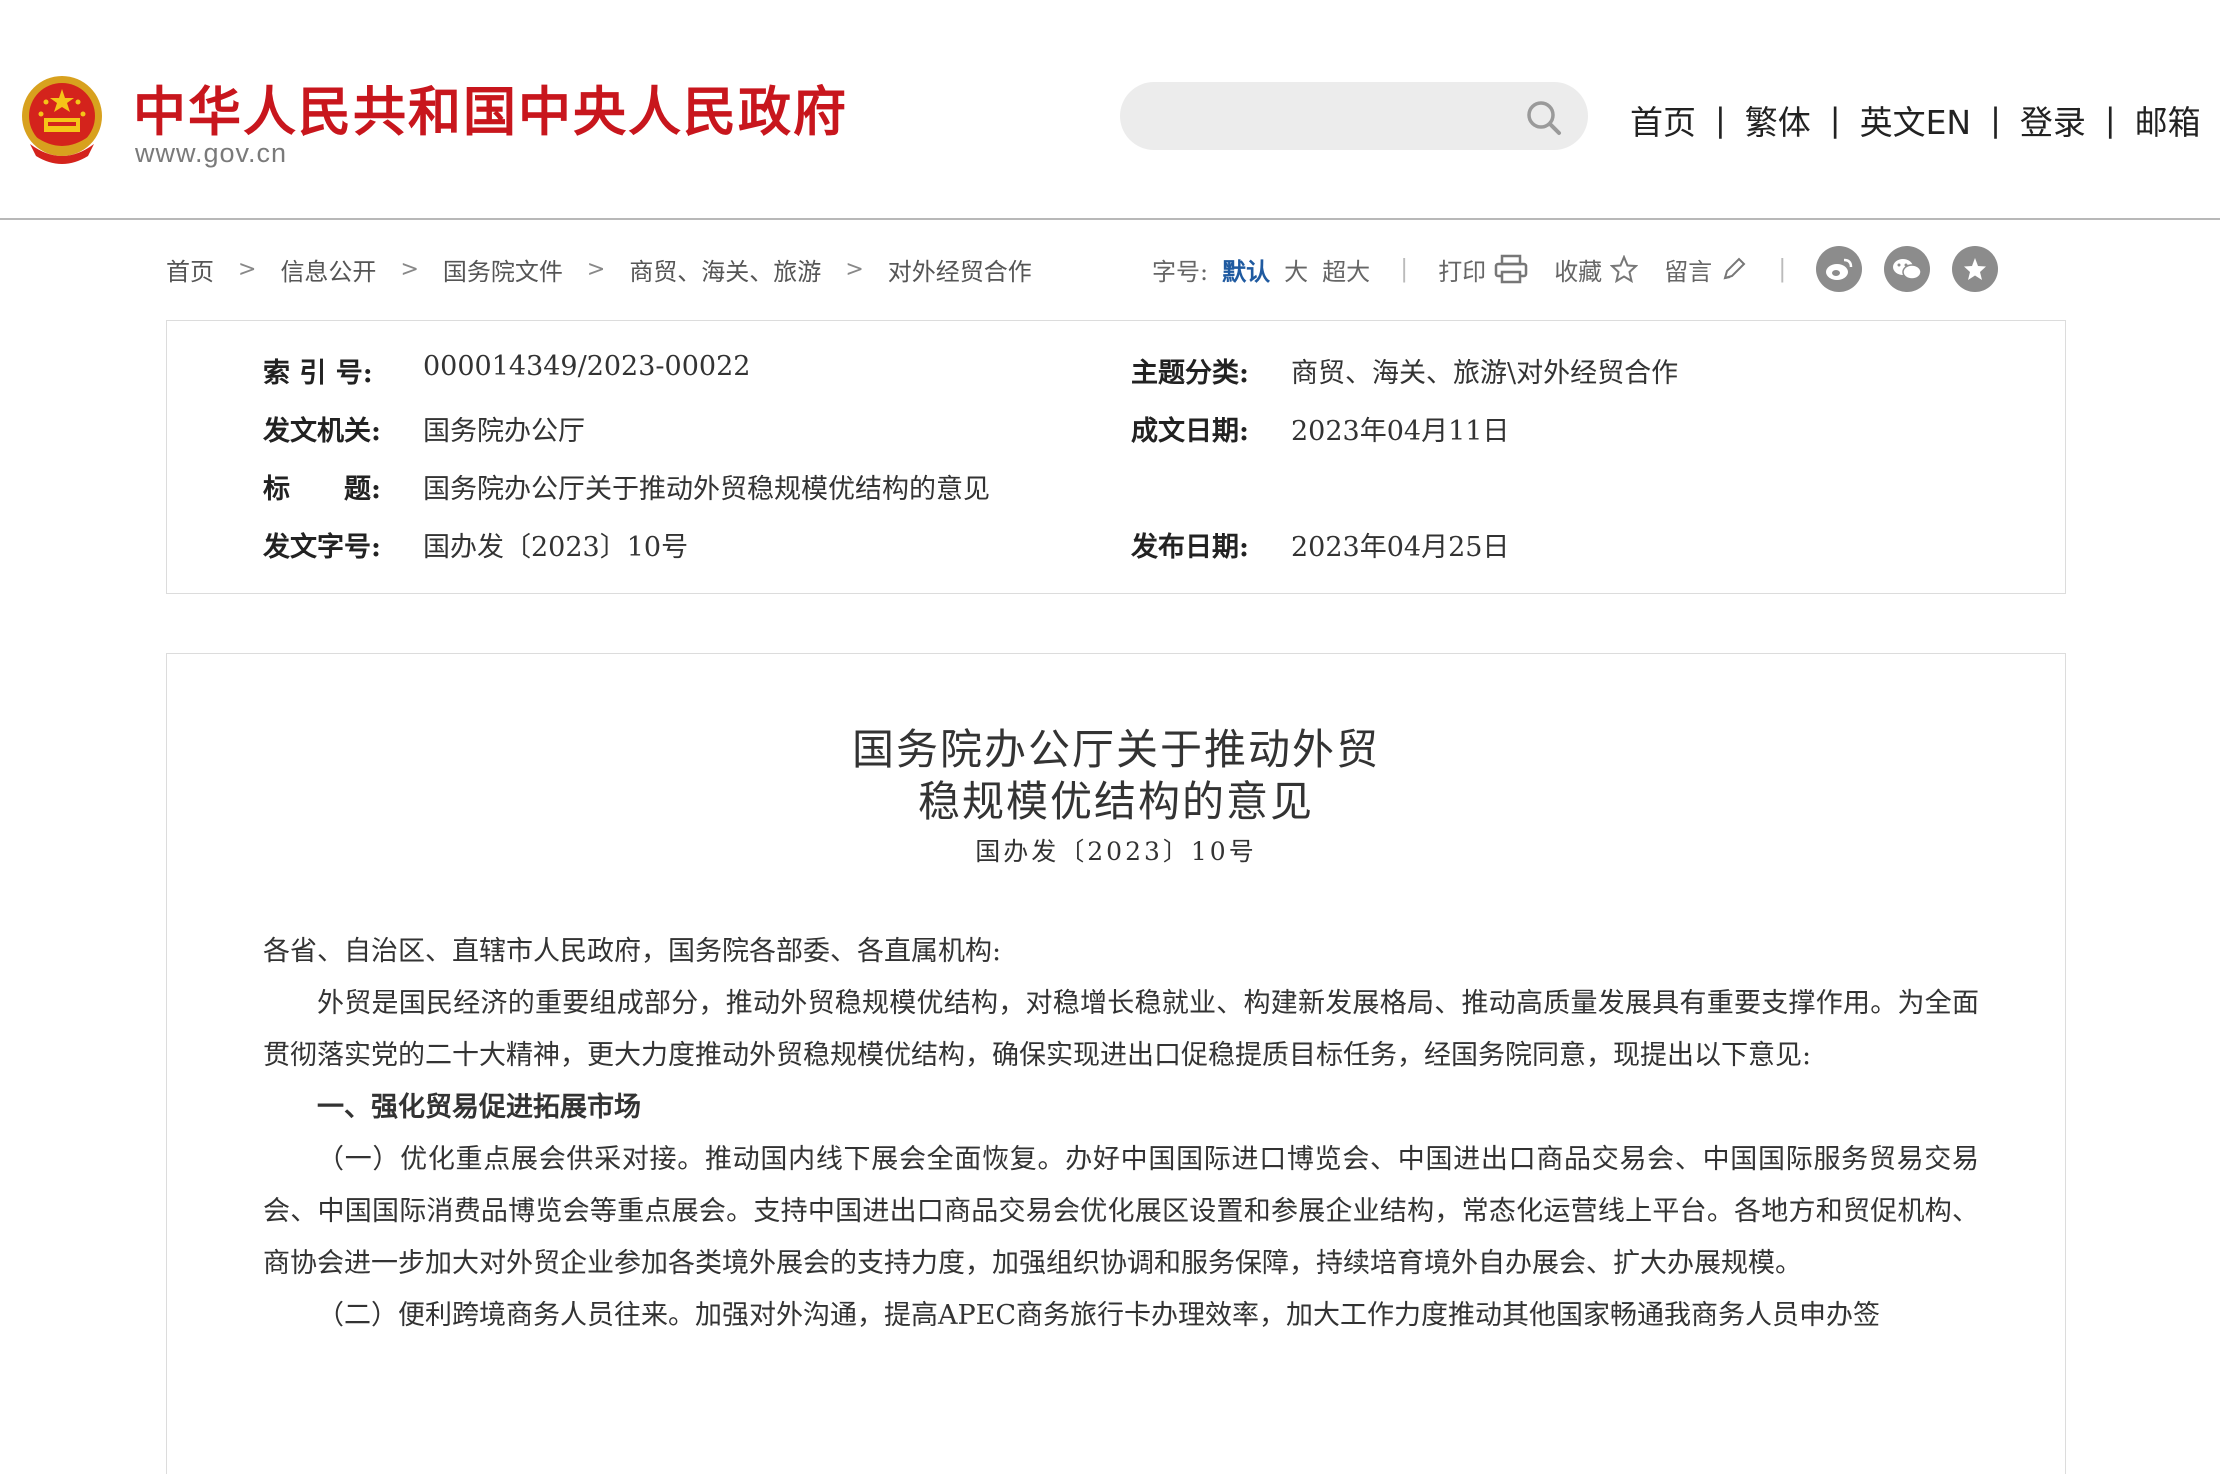 The width and height of the screenshot is (2220, 1474). I want to click on nav-home-link: 首页, so click(1663, 120).